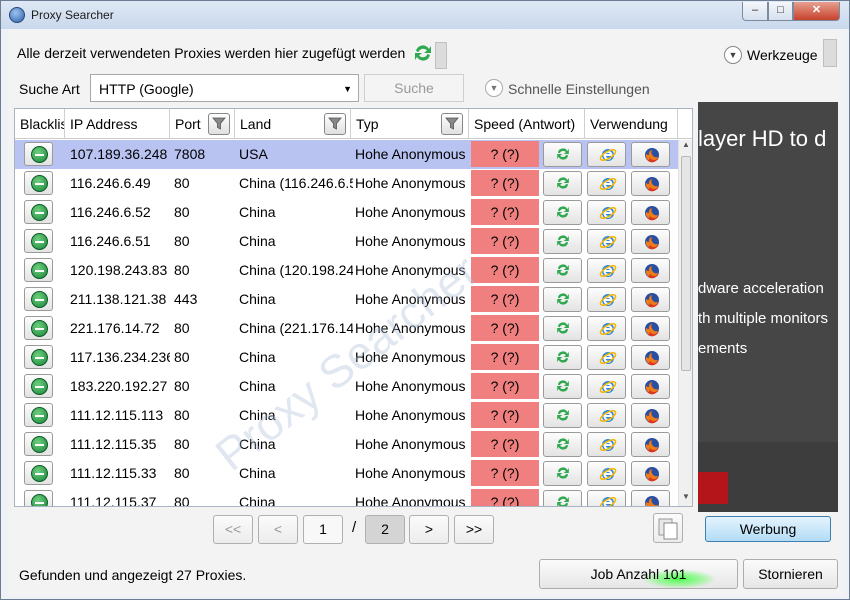 Image resolution: width=850 pixels, height=600 pixels. I want to click on title-bar: Proxy Searcher – □ ✕, so click(425, 15).